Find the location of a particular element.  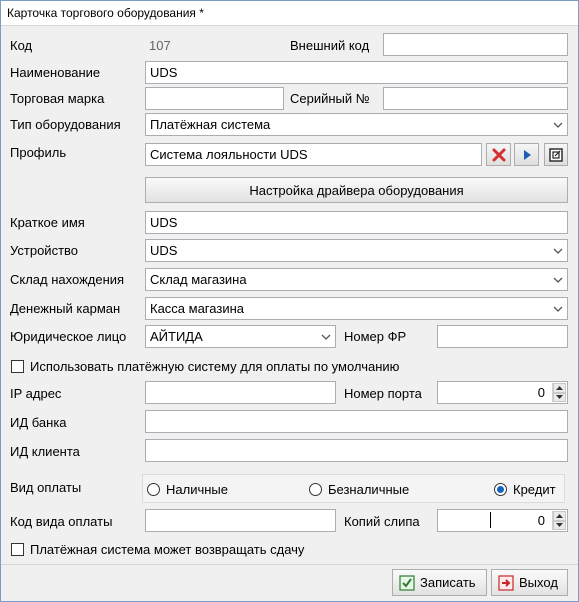

payment-option-label: Кредит is located at coordinates (534, 489).